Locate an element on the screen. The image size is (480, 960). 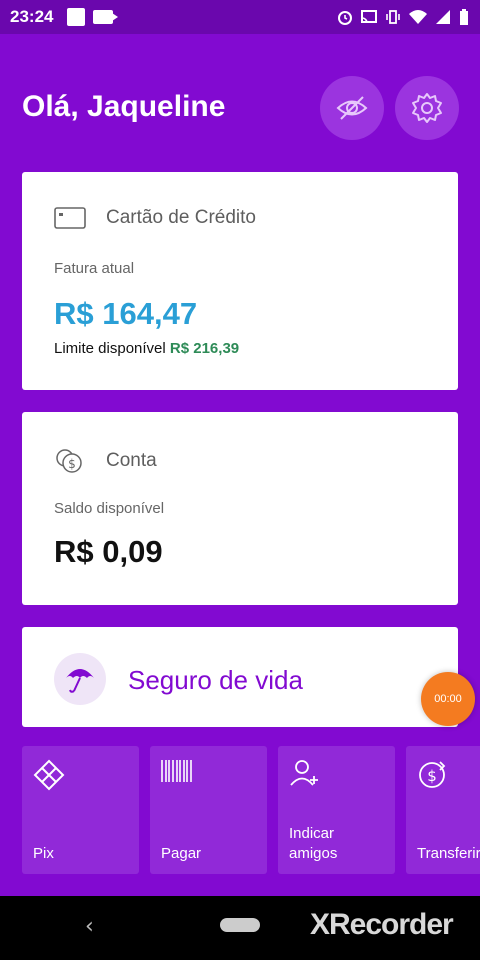
hide-values-button is located at coordinates (352, 108).